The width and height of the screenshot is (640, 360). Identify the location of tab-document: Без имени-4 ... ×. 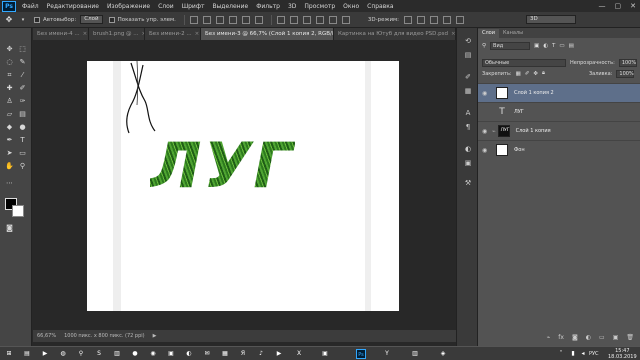
(61, 34).